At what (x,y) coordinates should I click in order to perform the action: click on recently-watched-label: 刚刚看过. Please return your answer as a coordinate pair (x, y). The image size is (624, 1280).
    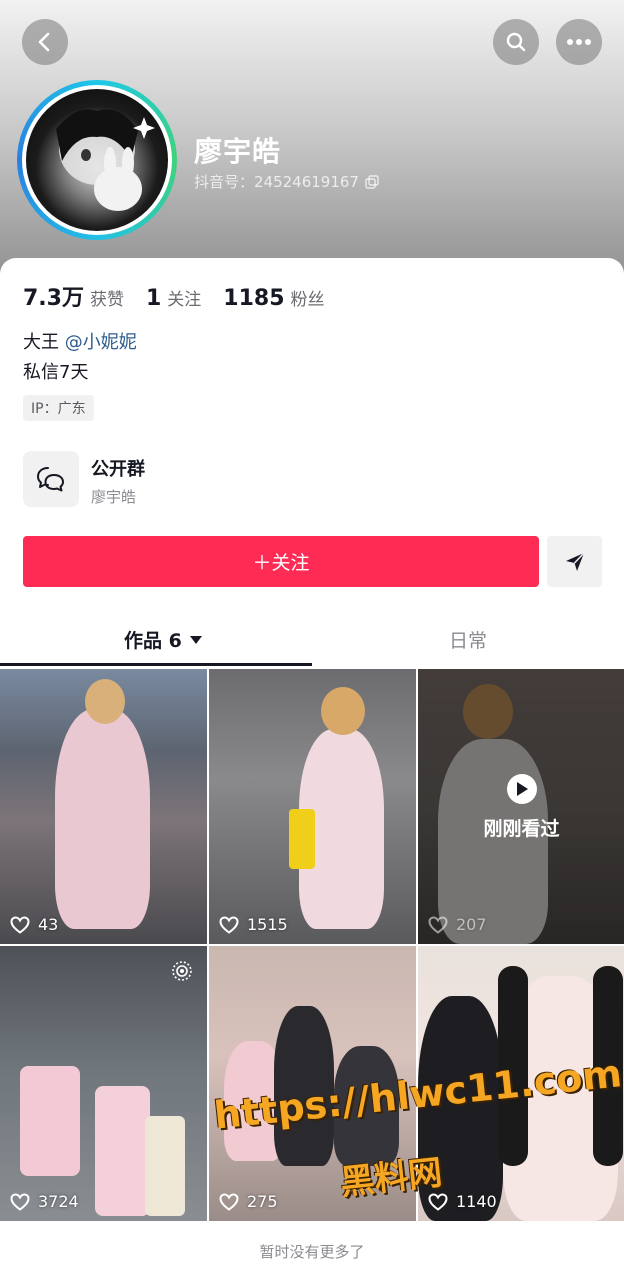
    Looking at the image, I should click on (521, 829).